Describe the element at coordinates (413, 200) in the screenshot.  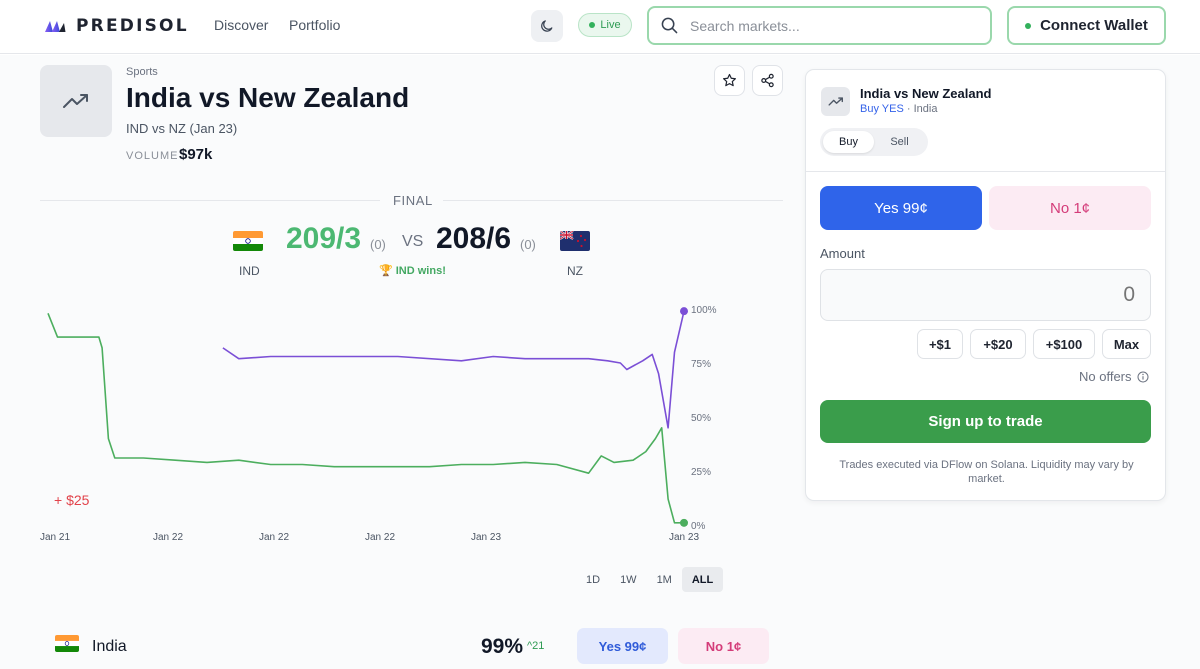
I see `match-status: FINAL` at that location.